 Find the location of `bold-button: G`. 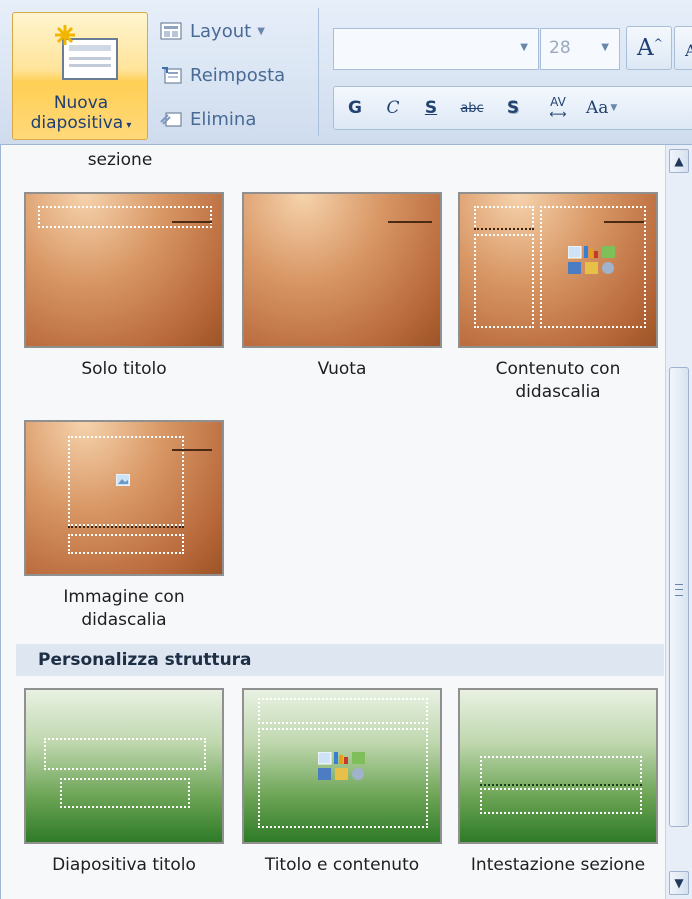

bold-button: G is located at coordinates (355, 108).